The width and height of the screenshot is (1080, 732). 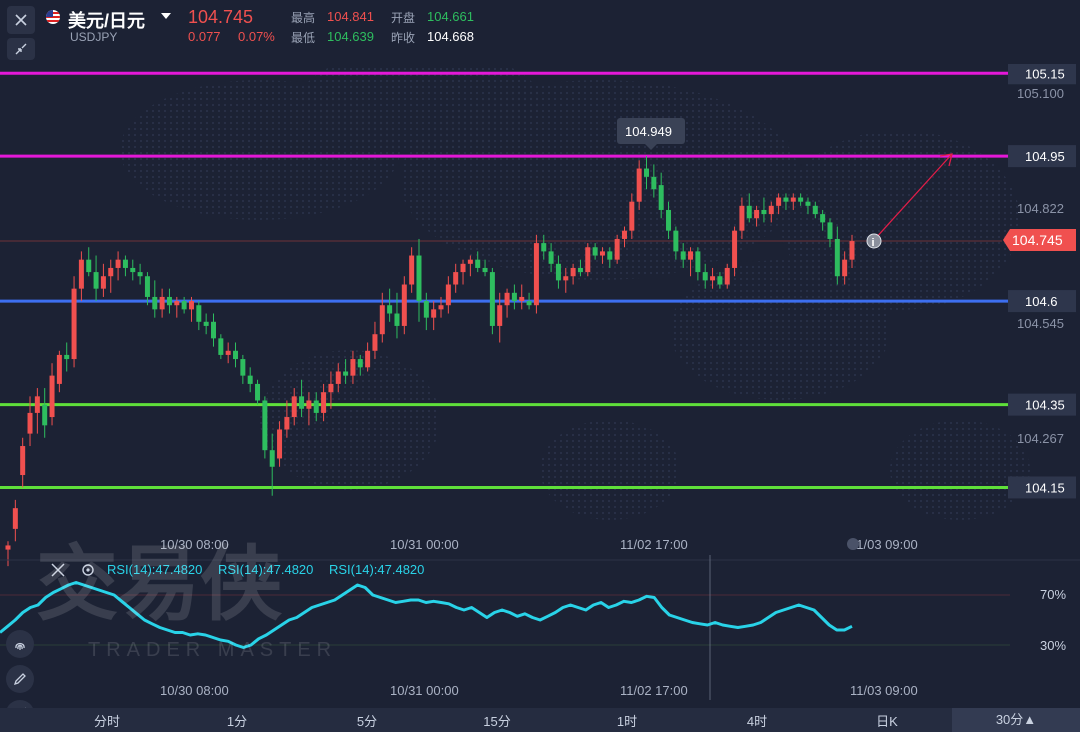 I want to click on tab-15min: 15分, so click(x=497, y=720).